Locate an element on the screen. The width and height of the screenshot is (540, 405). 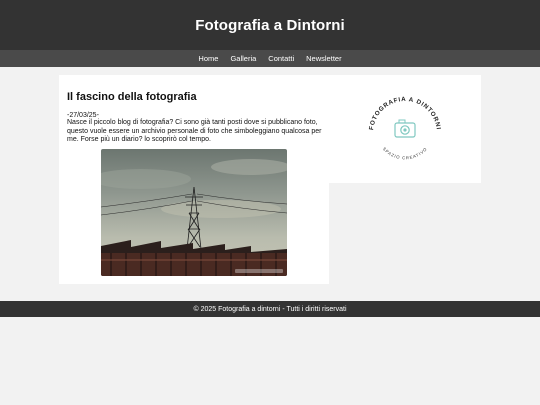
nav-item-newsletter: Newsletter is located at coordinates (323, 58).